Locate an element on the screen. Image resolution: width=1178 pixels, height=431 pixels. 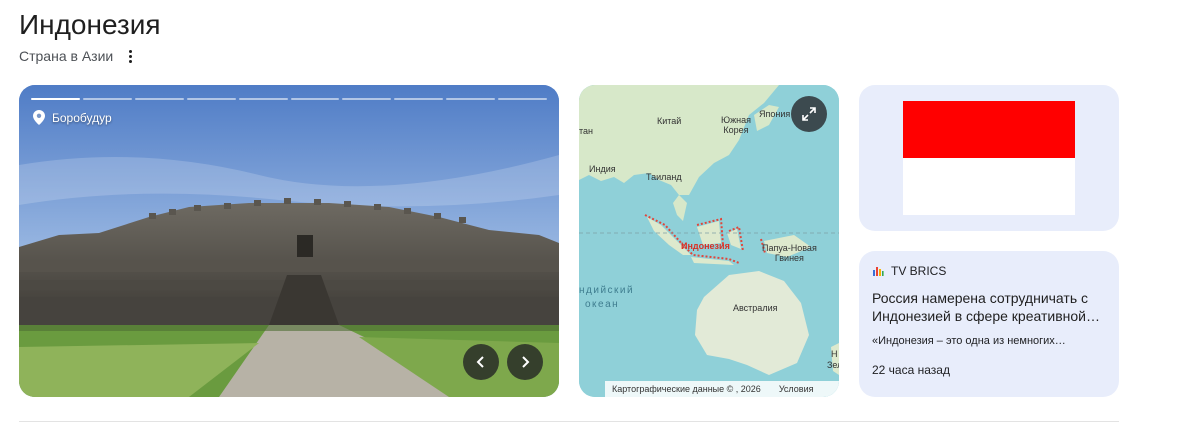
knowledge-panel-header: Индонезия Страна в Азии is located at coordinates (90, 36).